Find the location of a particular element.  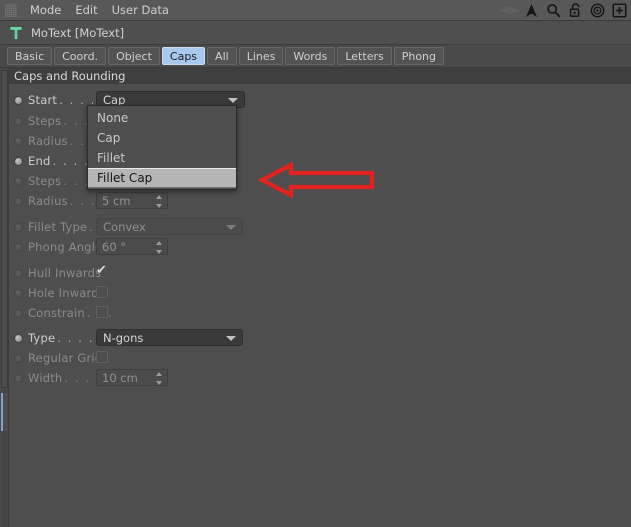

tab-coord: Coord. is located at coordinates (80, 56).